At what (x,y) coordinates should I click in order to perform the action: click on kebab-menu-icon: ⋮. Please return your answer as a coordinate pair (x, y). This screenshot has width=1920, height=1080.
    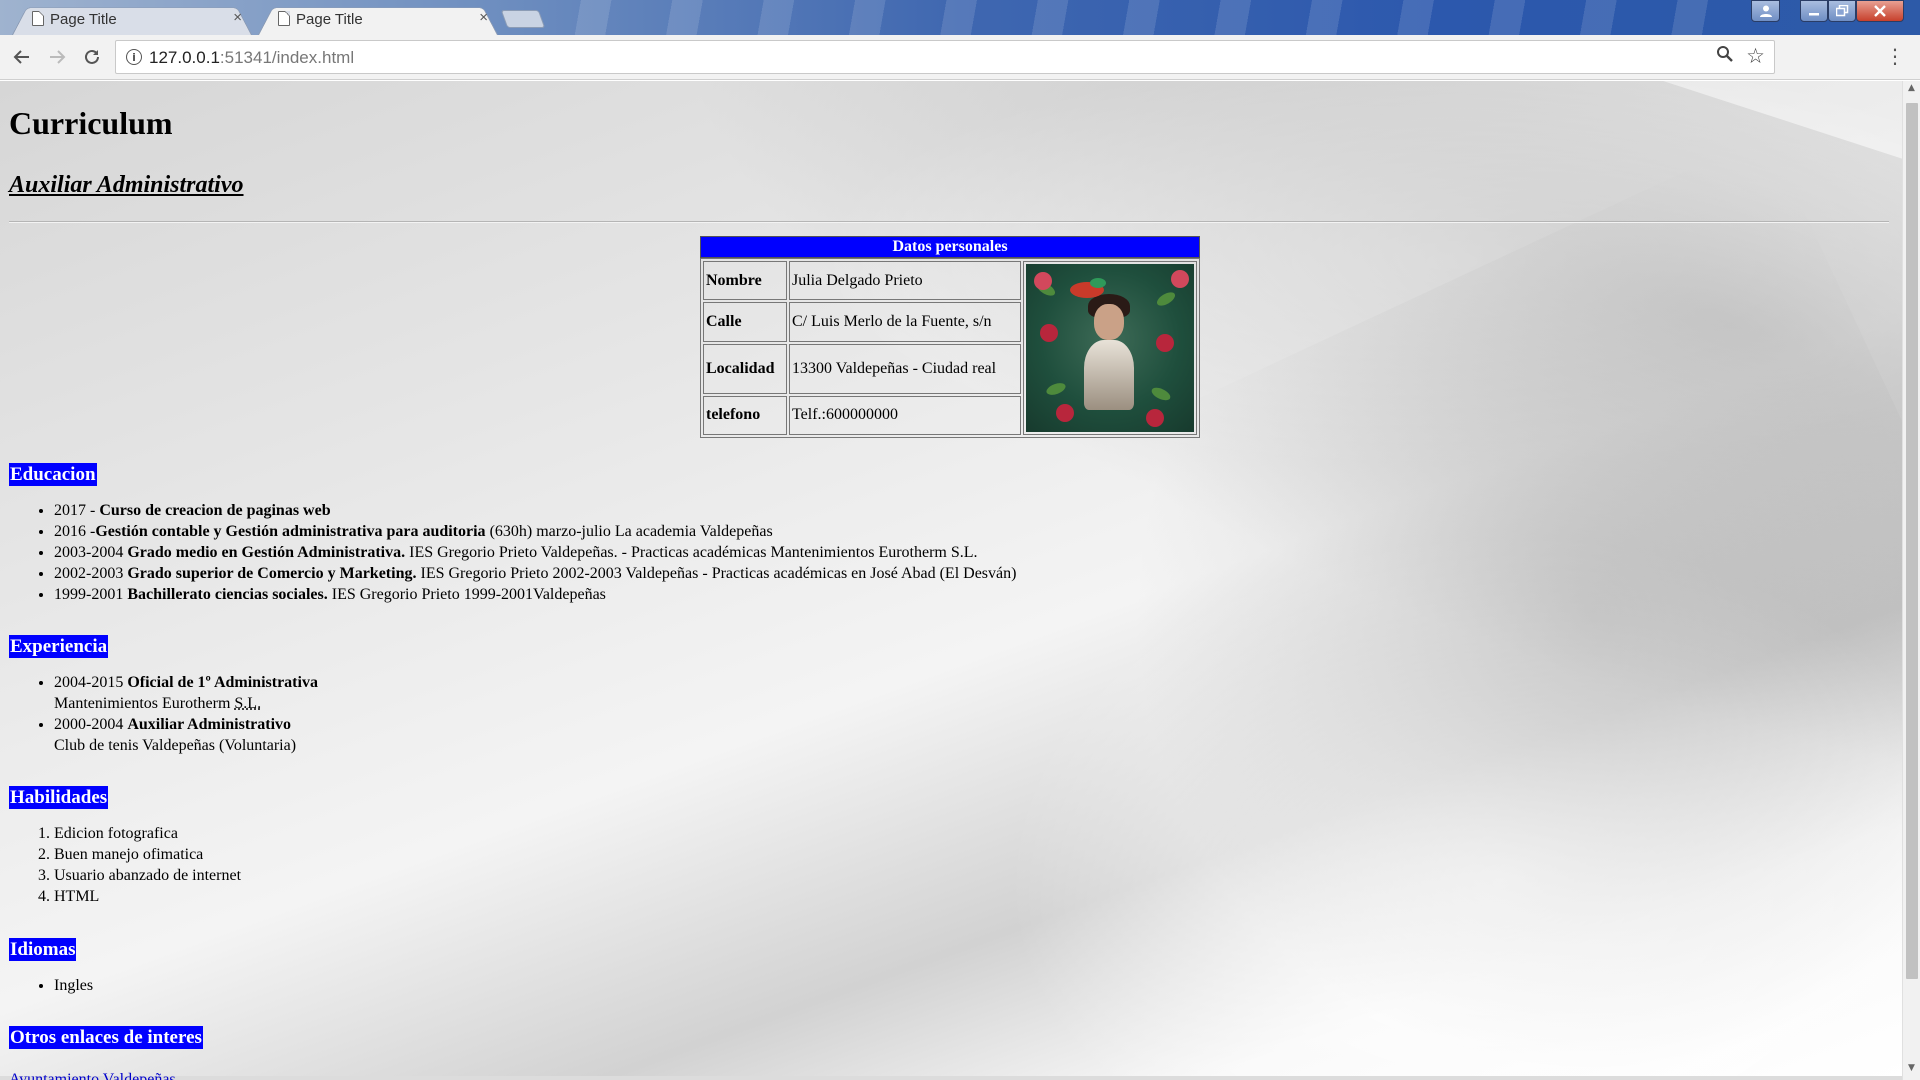
    Looking at the image, I should click on (1895, 57).